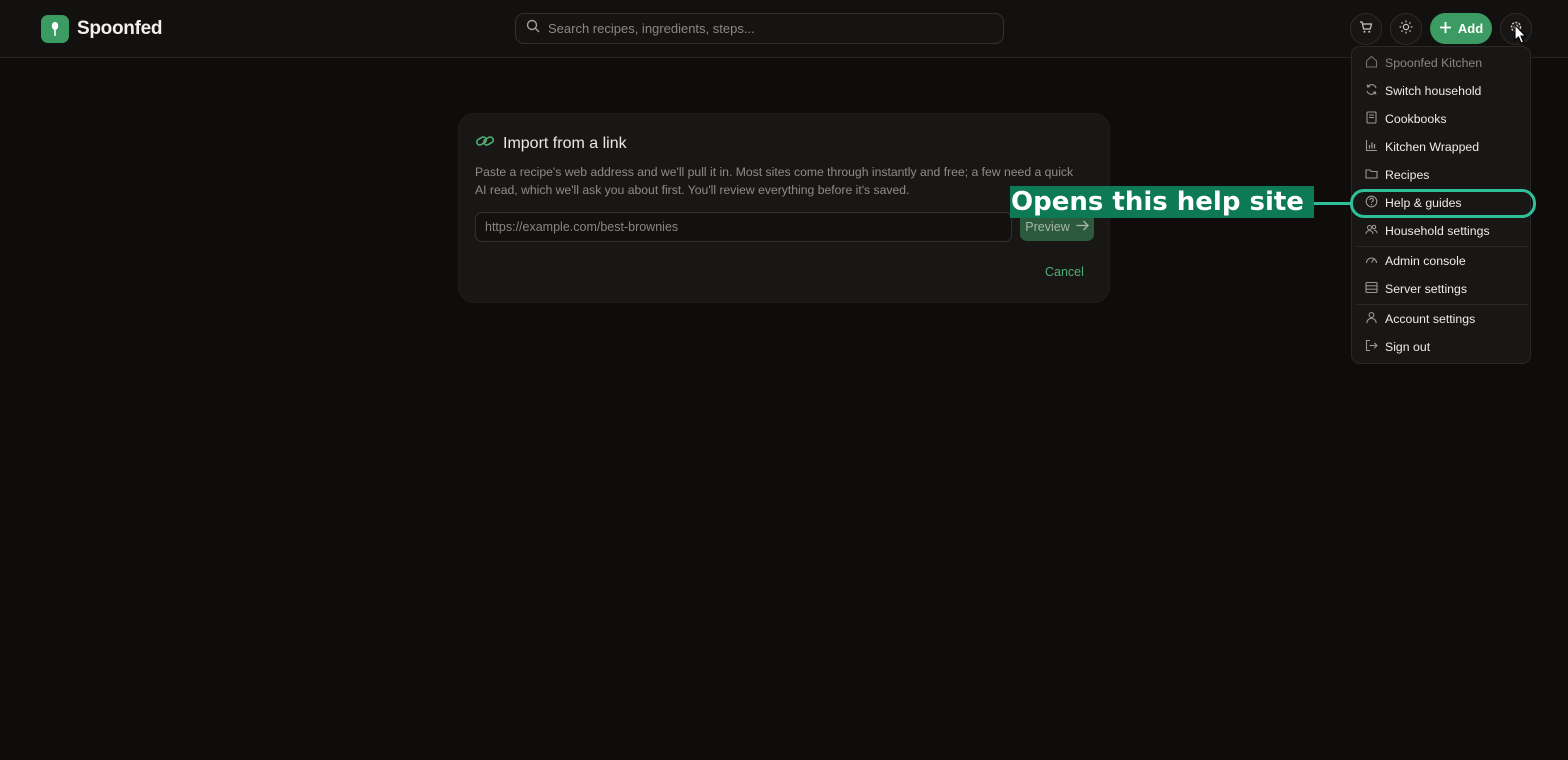  I want to click on menu-item-label: Household settings, so click(1437, 231).